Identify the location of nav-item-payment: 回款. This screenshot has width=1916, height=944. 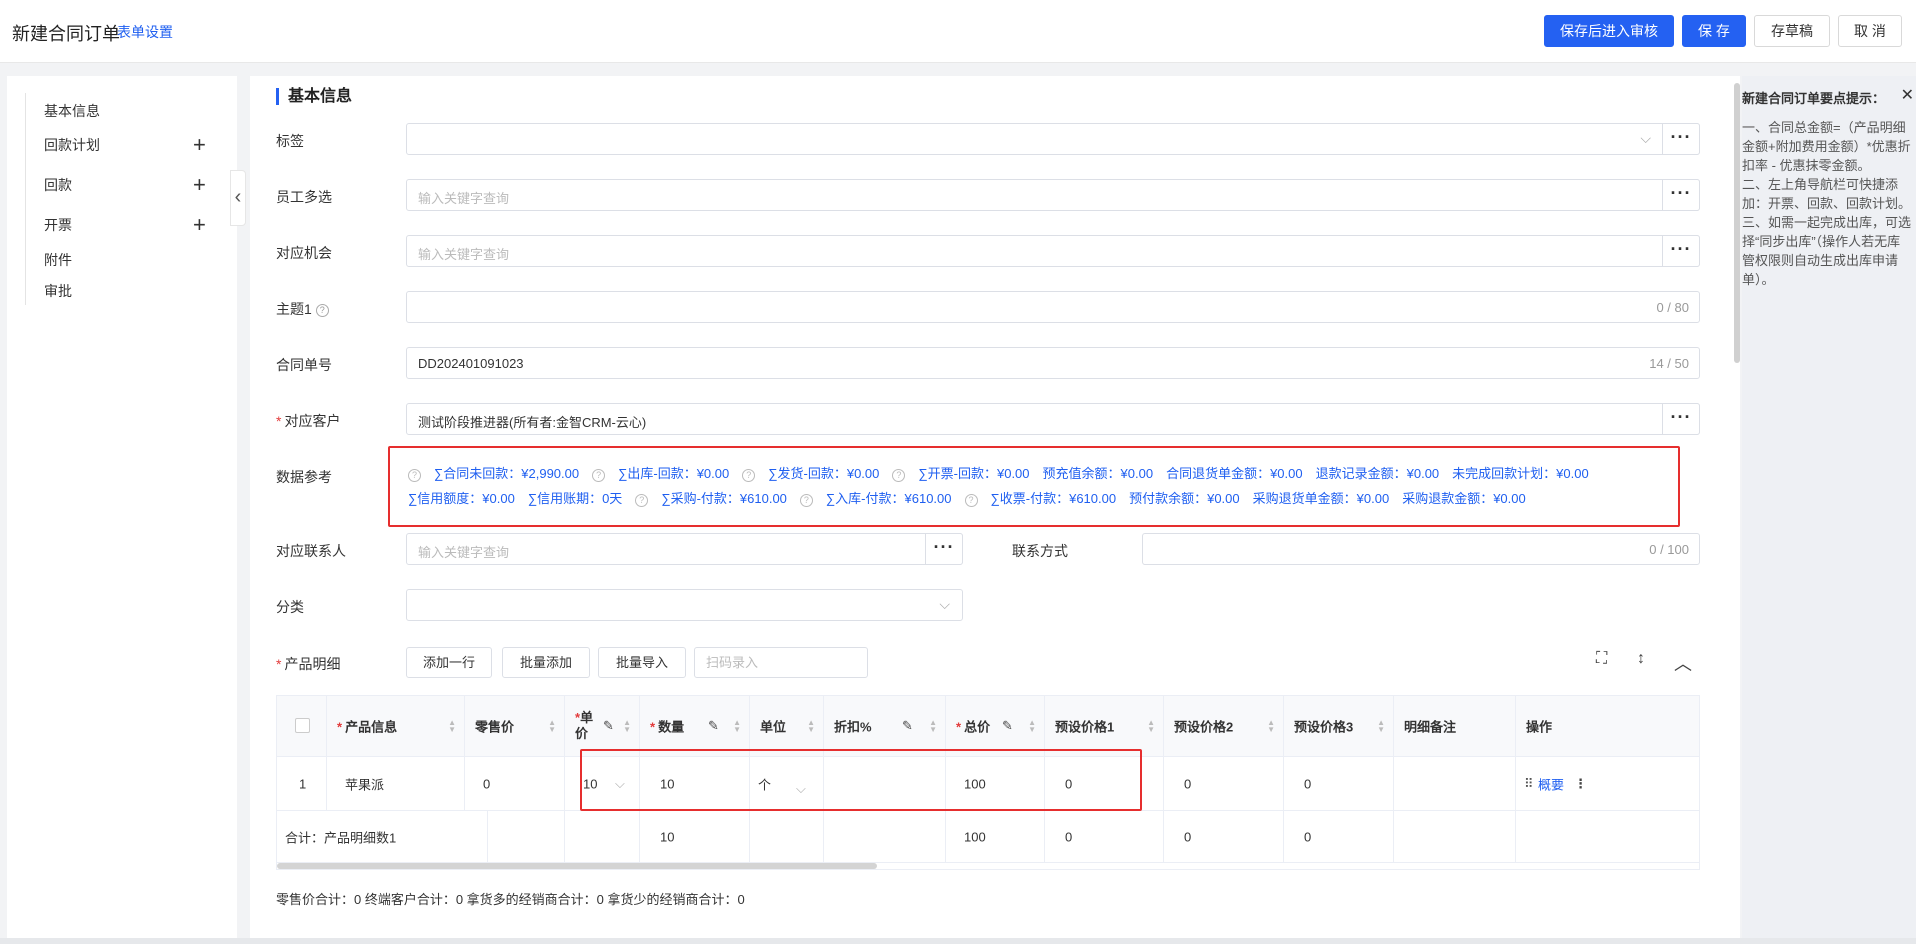
(58, 185).